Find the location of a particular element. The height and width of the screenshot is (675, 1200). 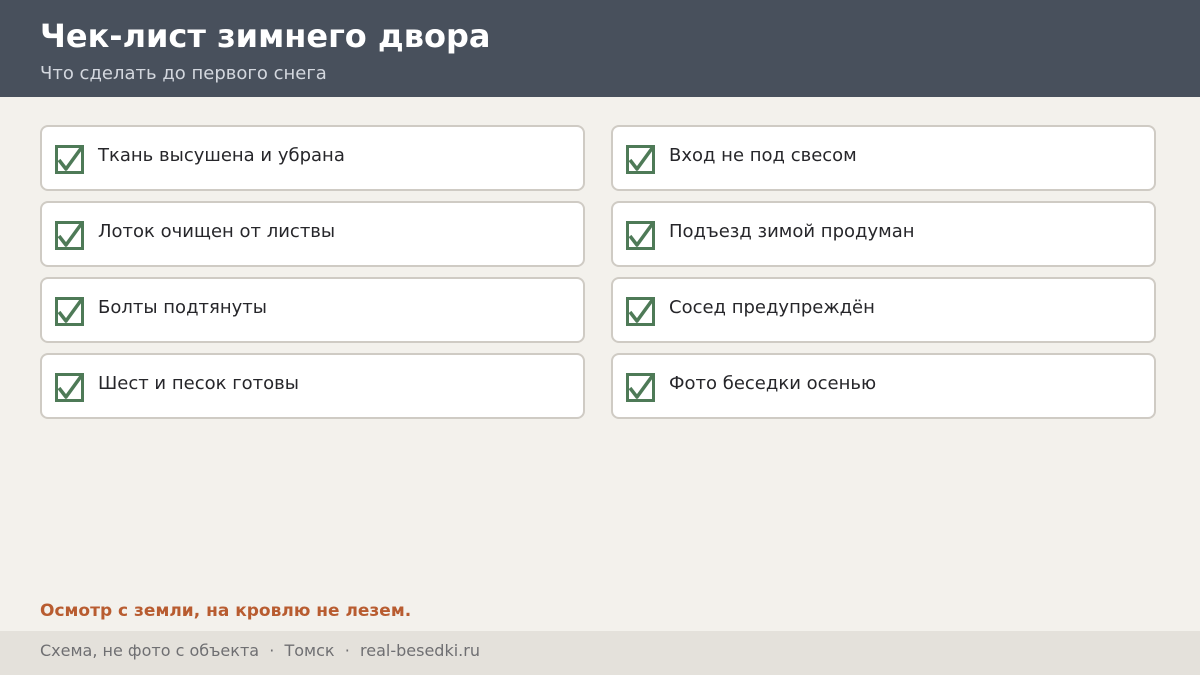

page-subtitle: Что сделать до первого снега is located at coordinates (183, 73).